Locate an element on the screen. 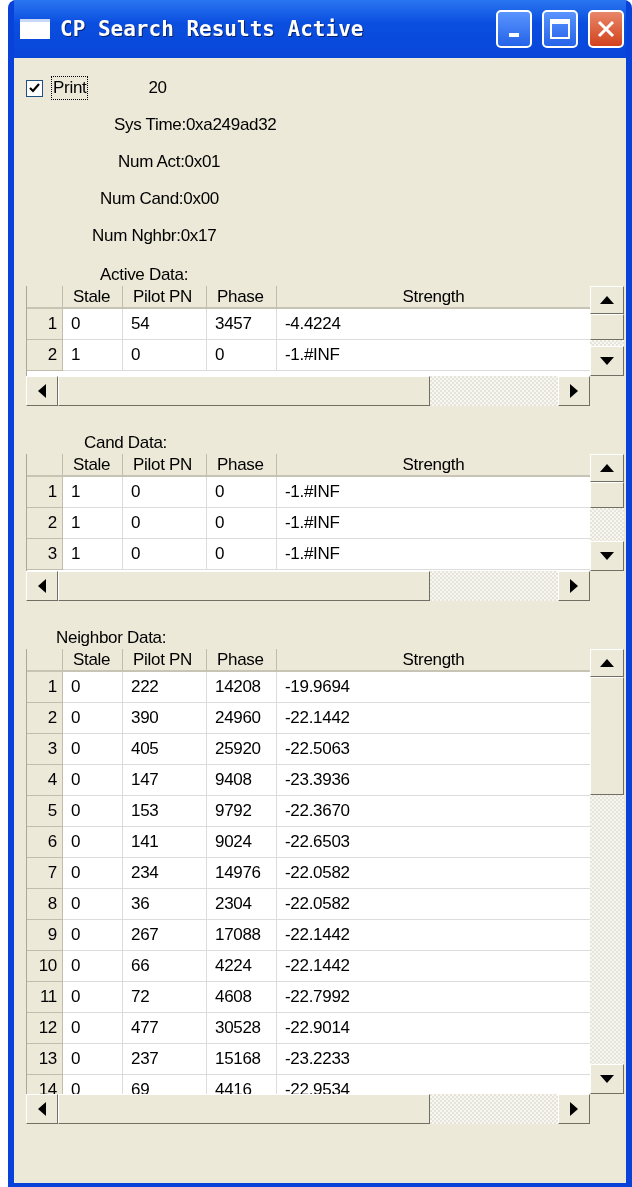 This screenshot has height=1187, width=632. table-cell: 17088 is located at coordinates (242, 935).